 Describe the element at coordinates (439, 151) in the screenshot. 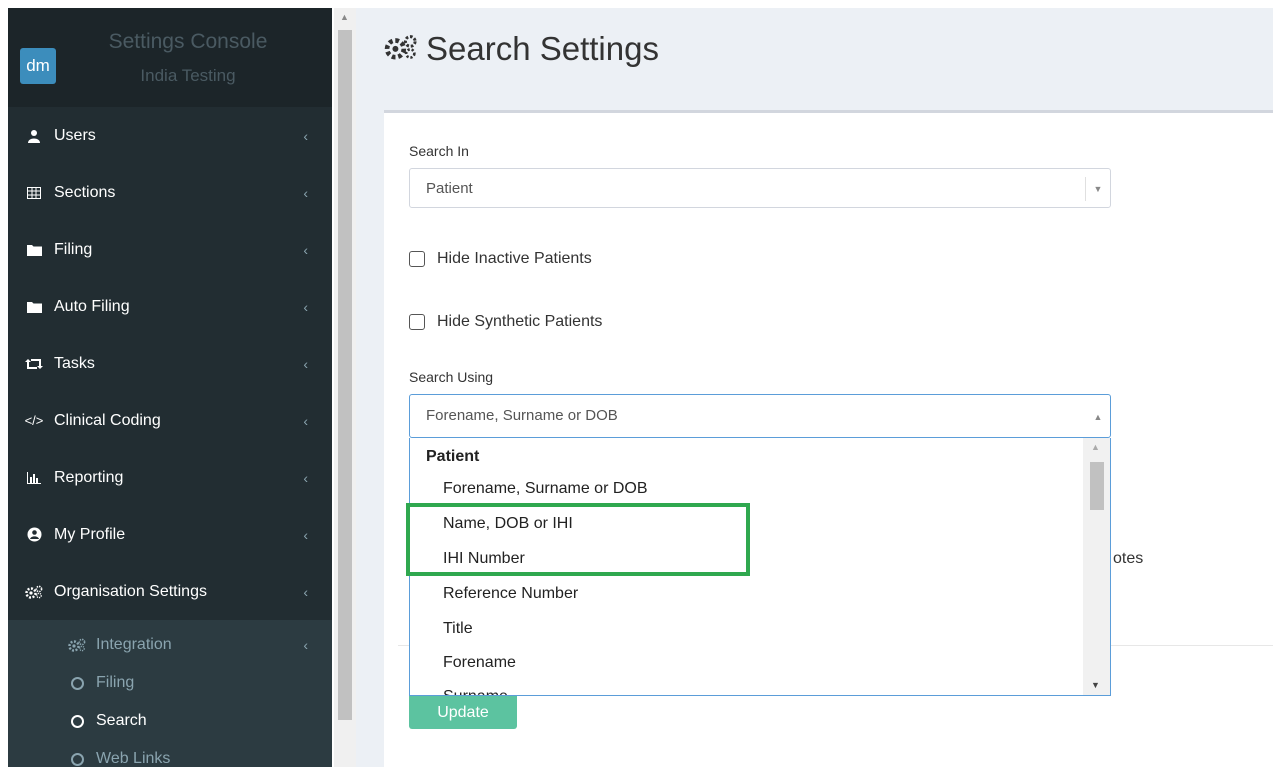

I see `search-in-label: Search In` at that location.